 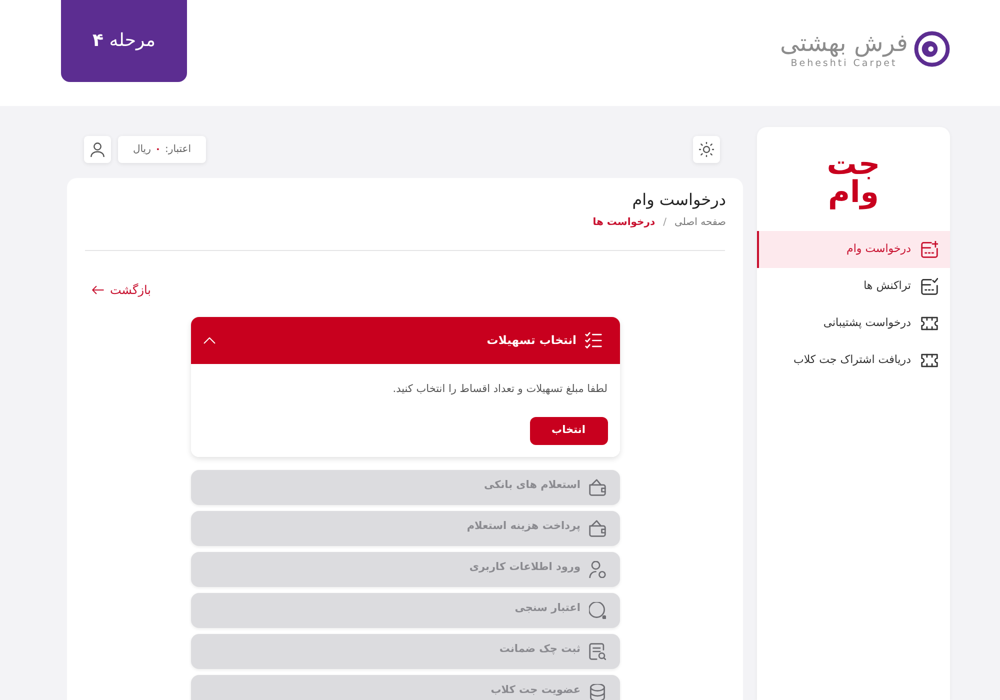 What do you see at coordinates (854, 179) in the screenshot?
I see `brand-logo: جت وام` at bounding box center [854, 179].